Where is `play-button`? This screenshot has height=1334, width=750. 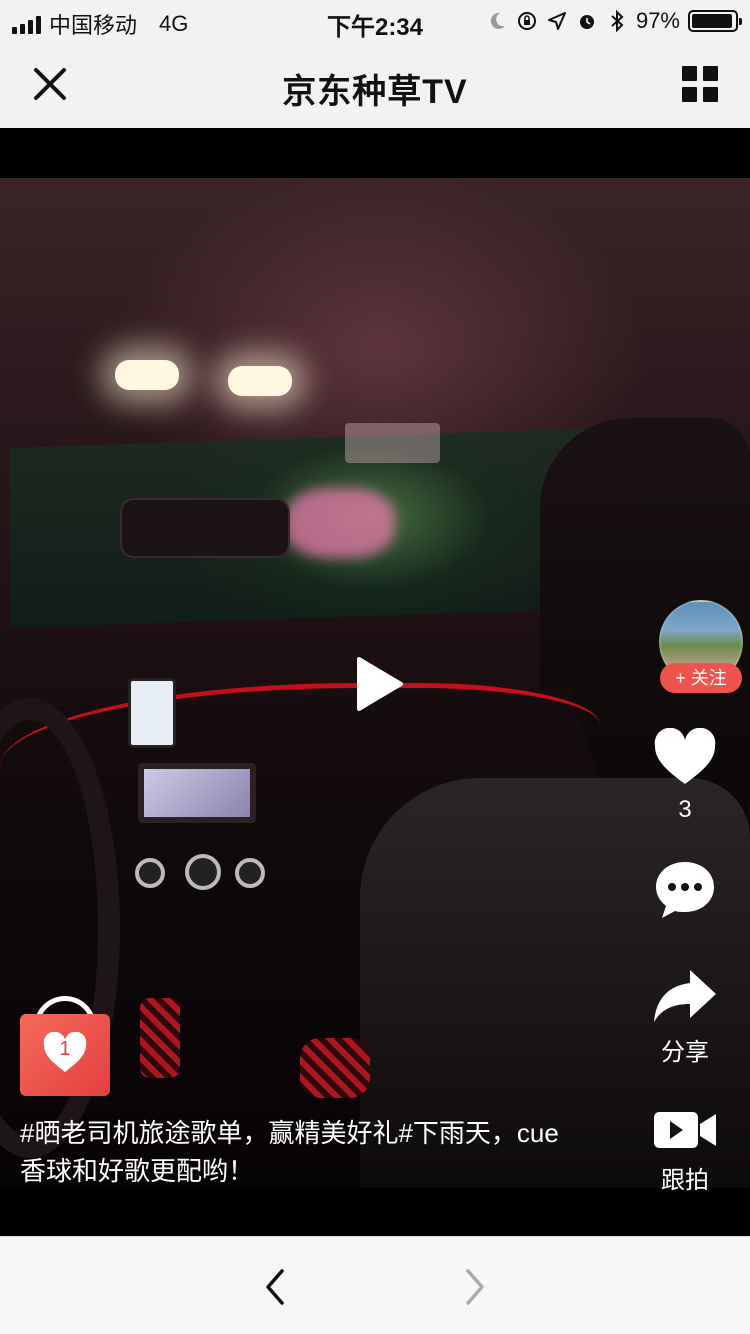 play-button is located at coordinates (380, 684).